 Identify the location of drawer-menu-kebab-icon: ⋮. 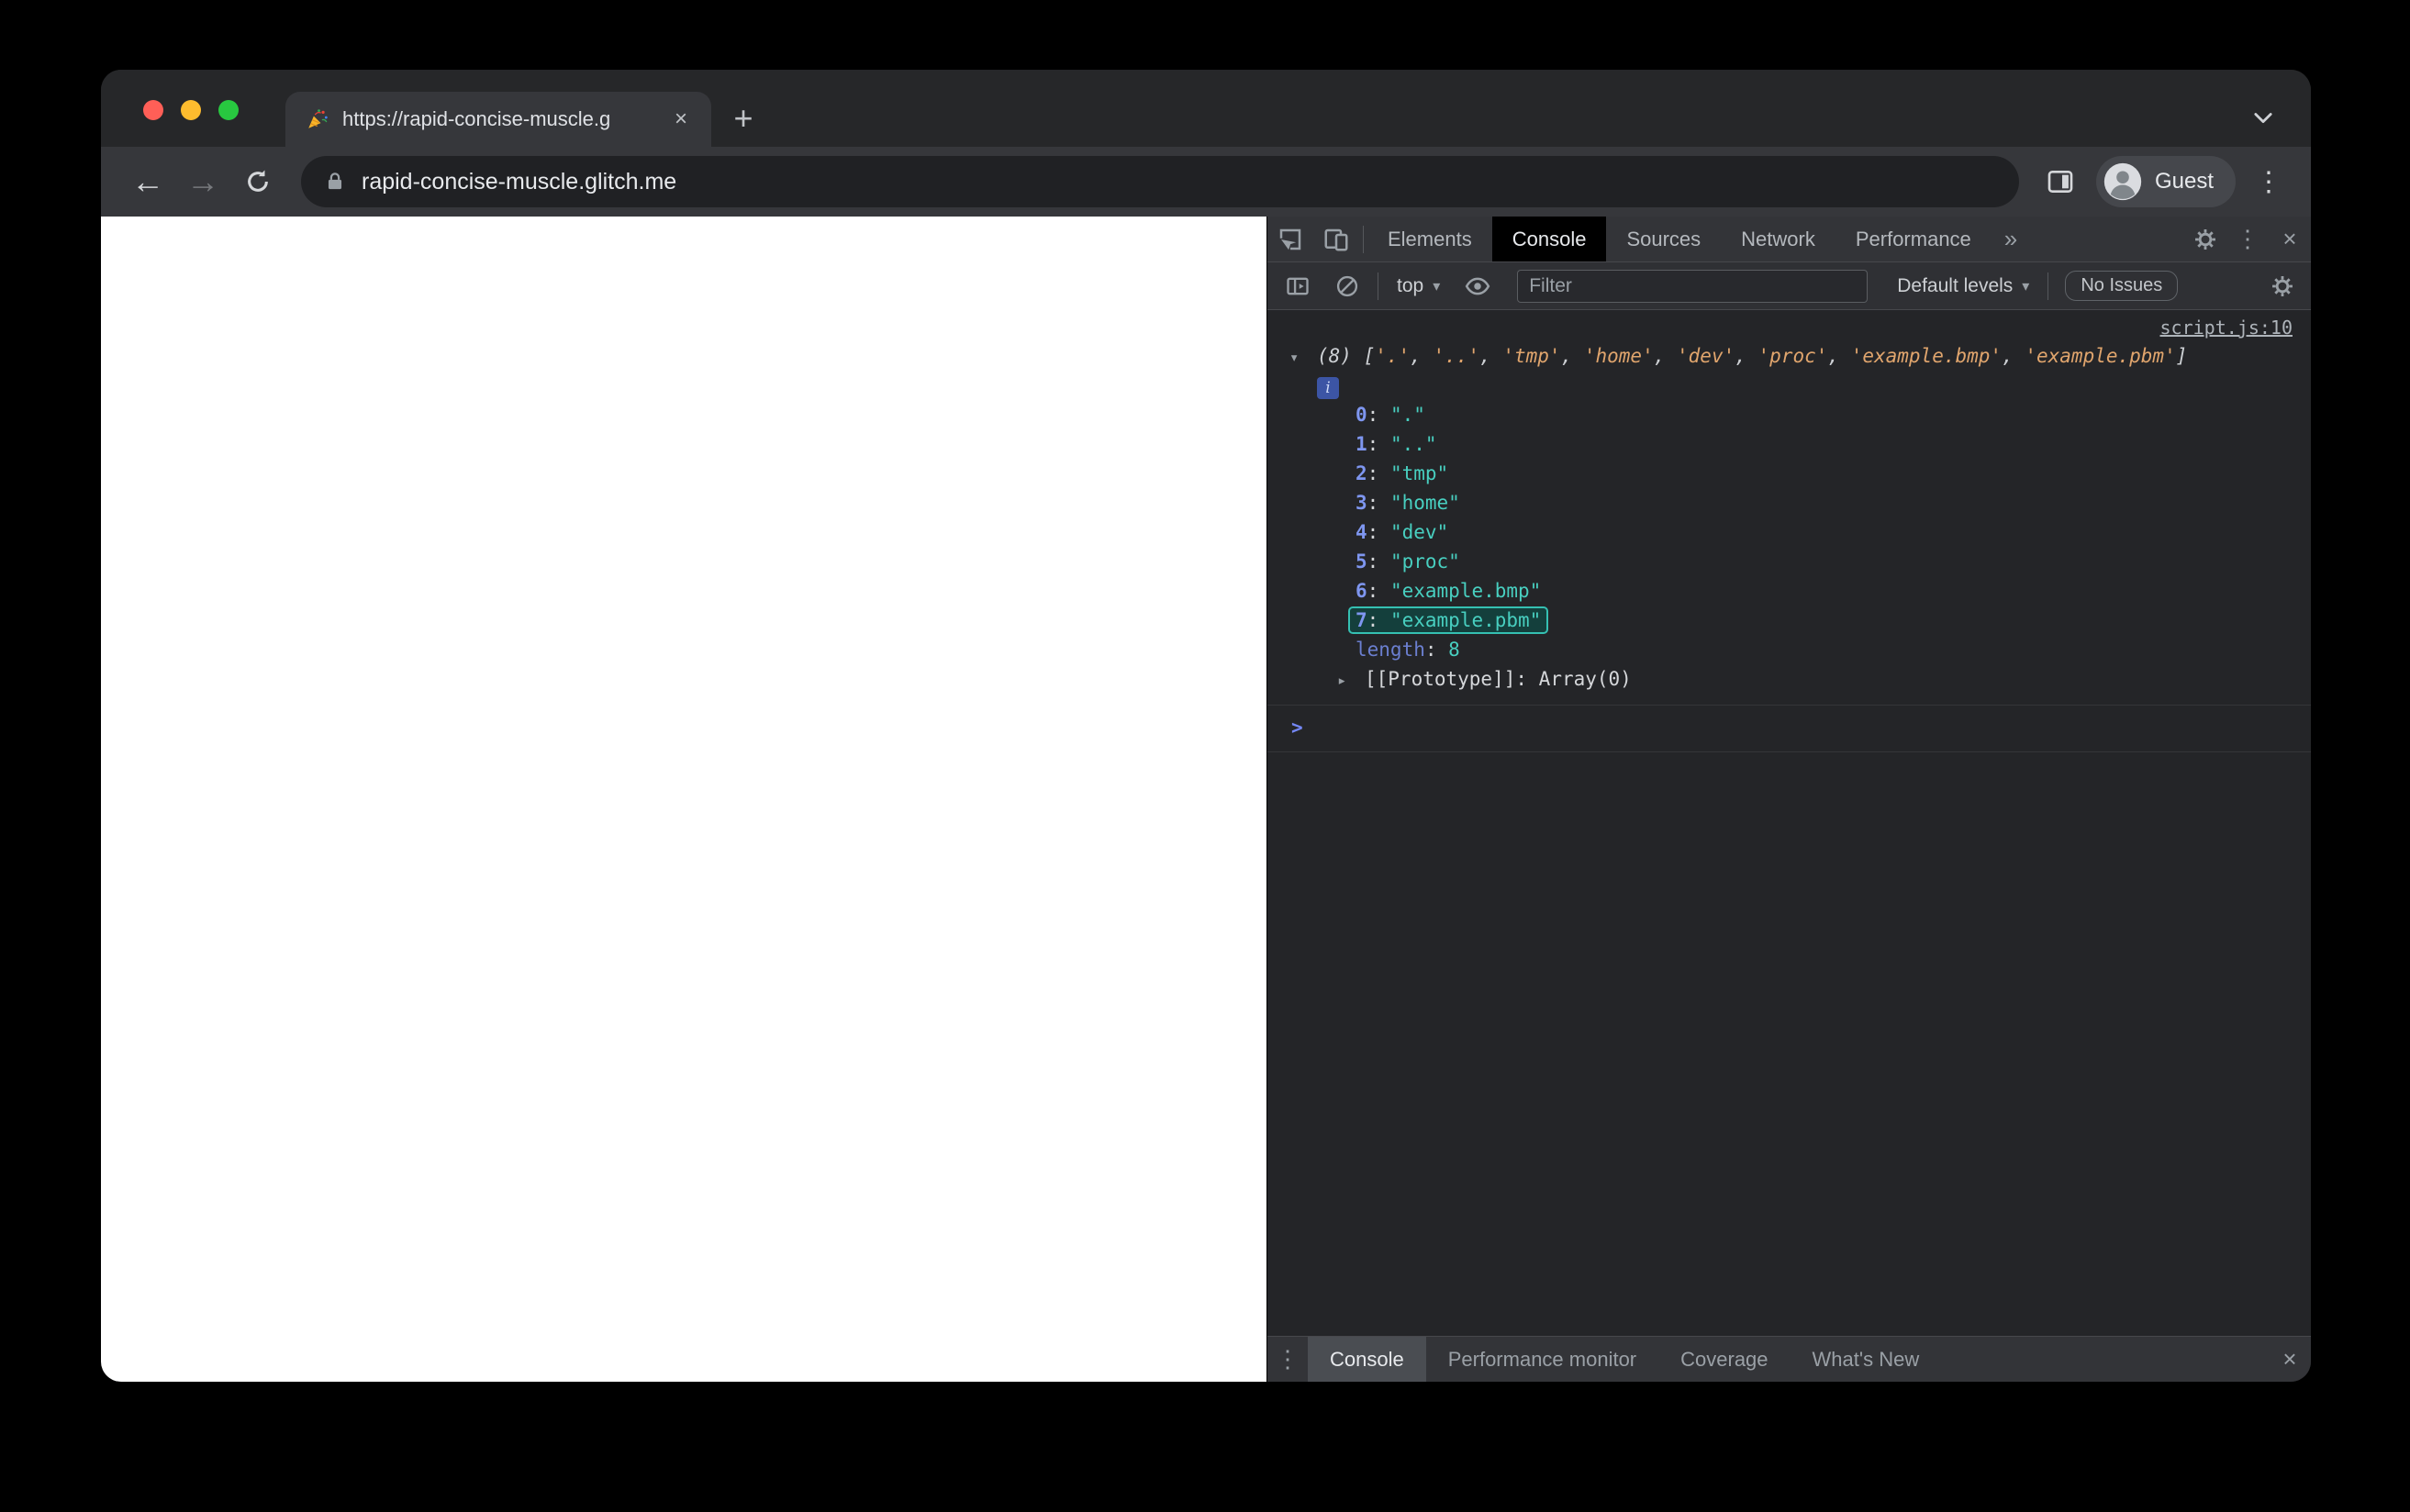
(1287, 1359).